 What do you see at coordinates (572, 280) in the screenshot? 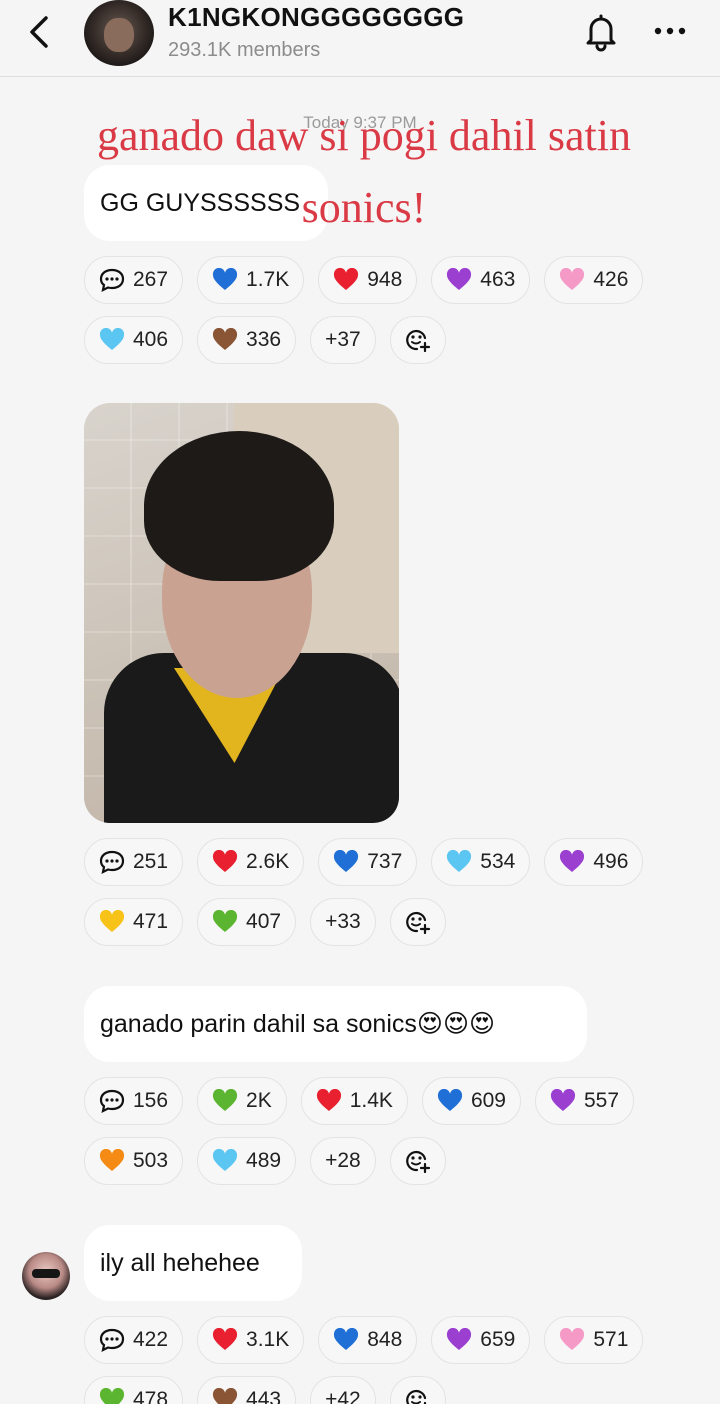
I see `pink-heart-icon` at bounding box center [572, 280].